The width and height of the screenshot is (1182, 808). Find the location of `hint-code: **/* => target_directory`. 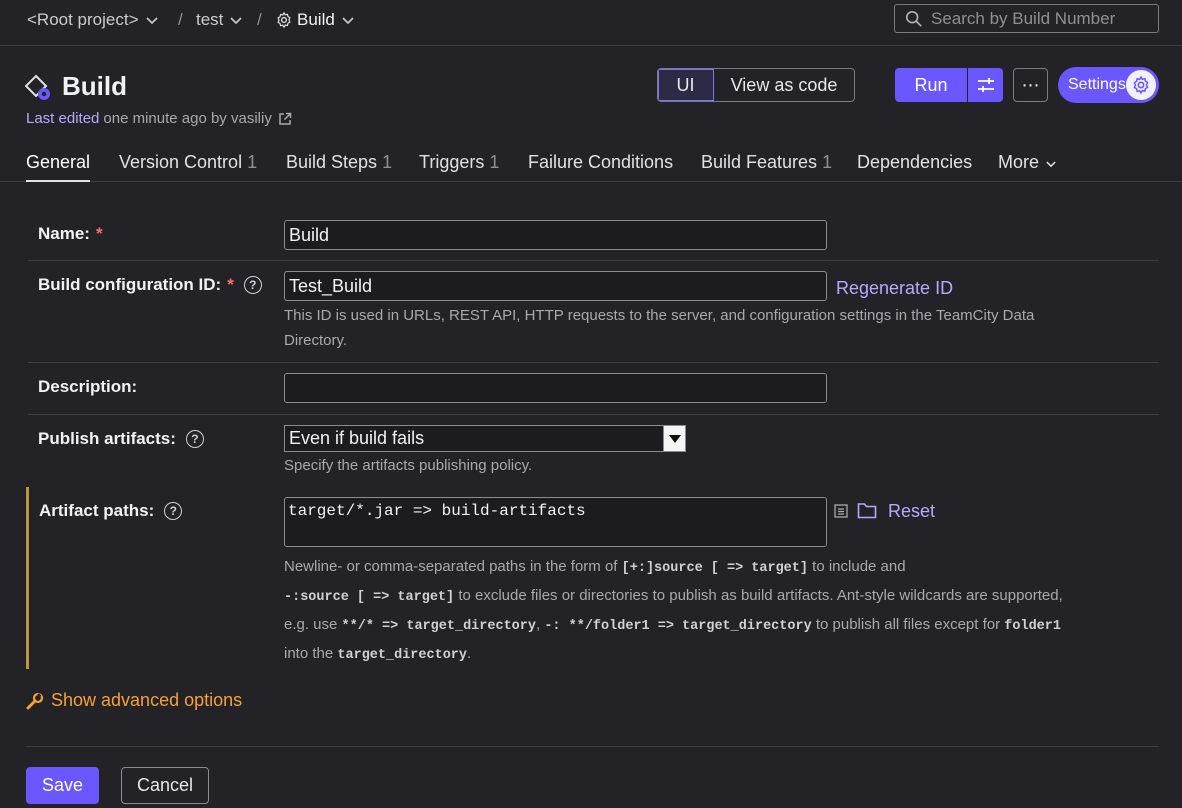

hint-code: **/* => target_directory is located at coordinates (438, 626).